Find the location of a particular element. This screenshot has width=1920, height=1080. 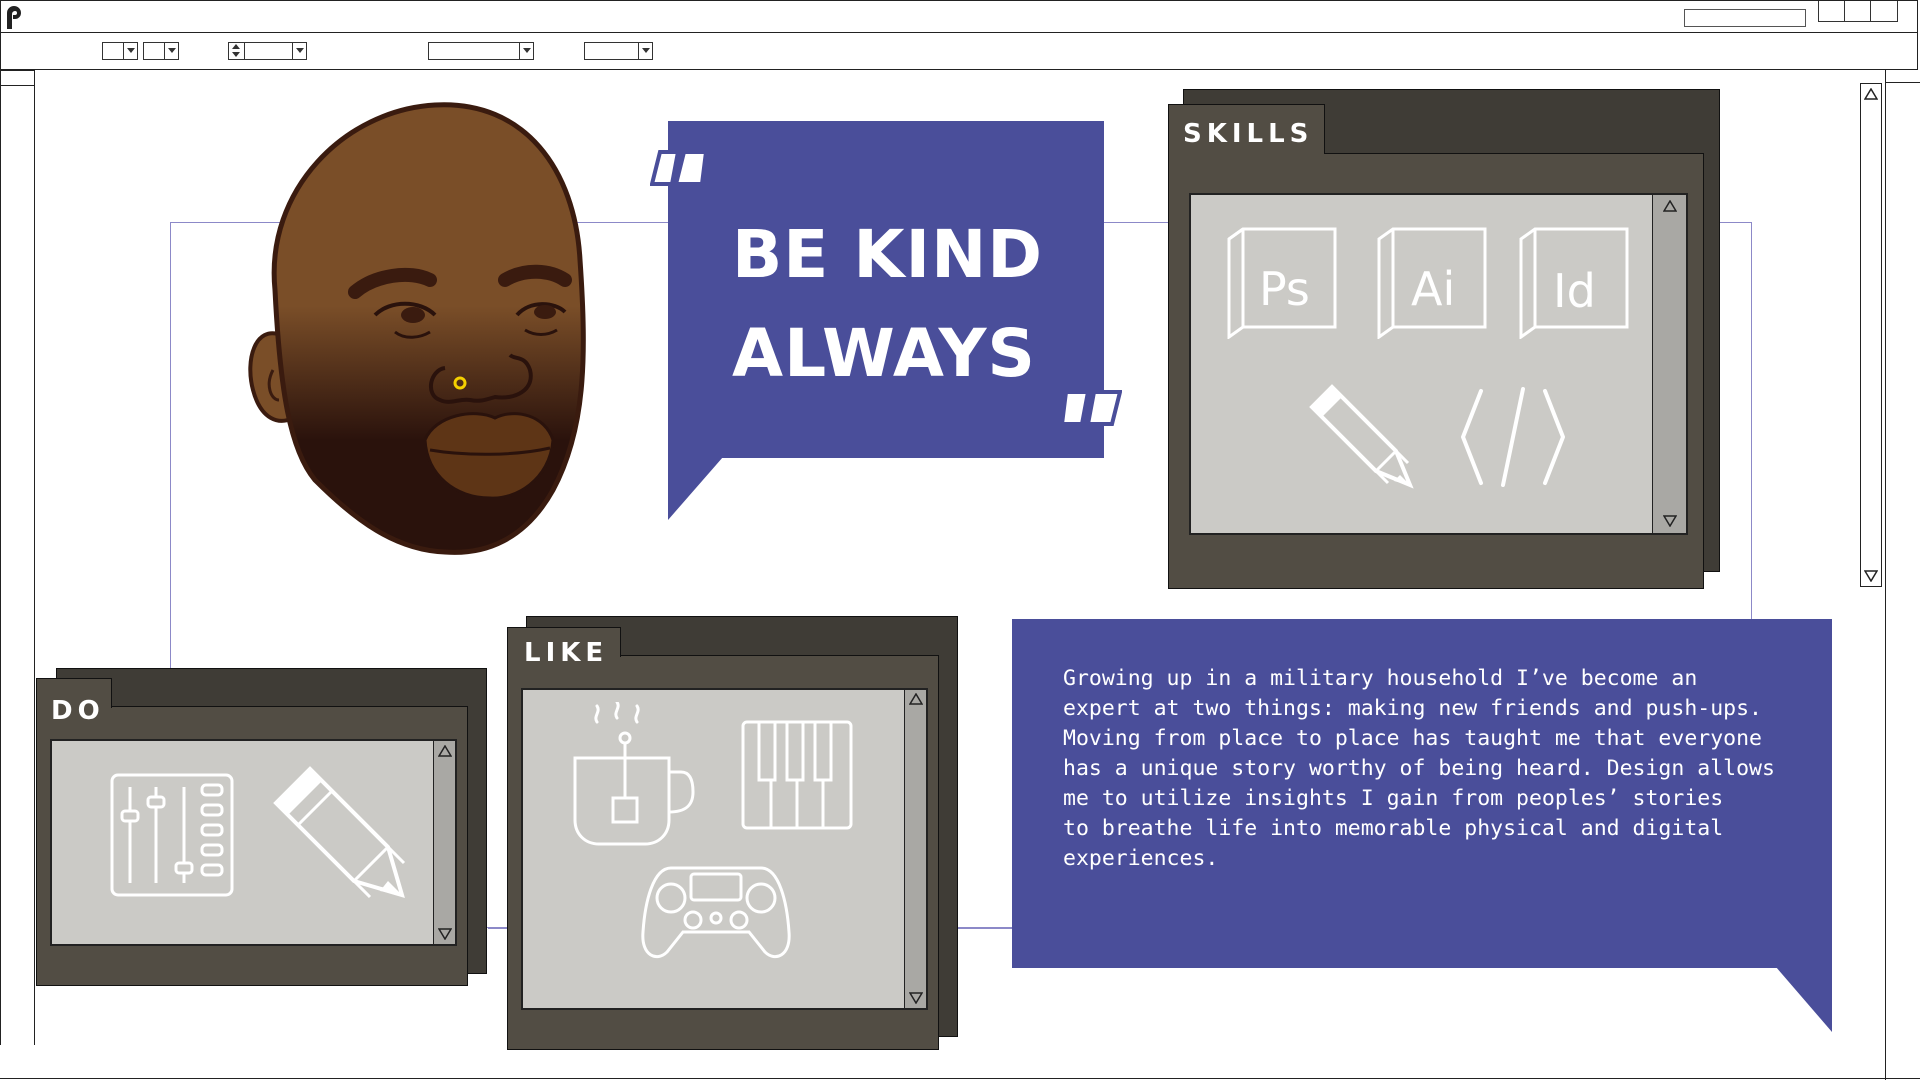

illustrator-icon: Ai is located at coordinates (1432, 283).